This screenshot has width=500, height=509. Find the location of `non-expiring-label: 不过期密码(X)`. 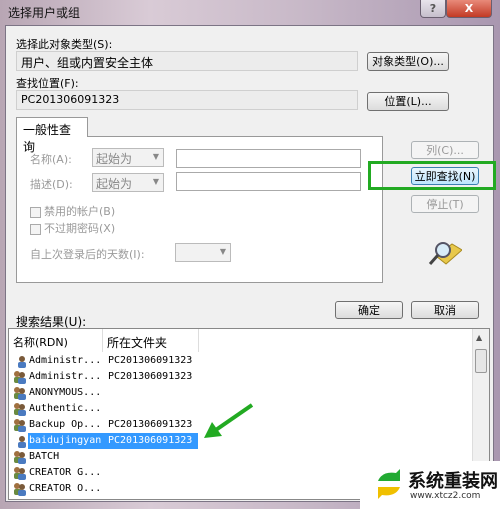

non-expiring-label: 不过期密码(X) is located at coordinates (80, 228).